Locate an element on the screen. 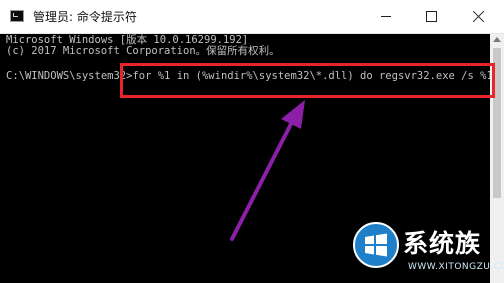  watermark-brand: 系统族 is located at coordinates (442, 243).